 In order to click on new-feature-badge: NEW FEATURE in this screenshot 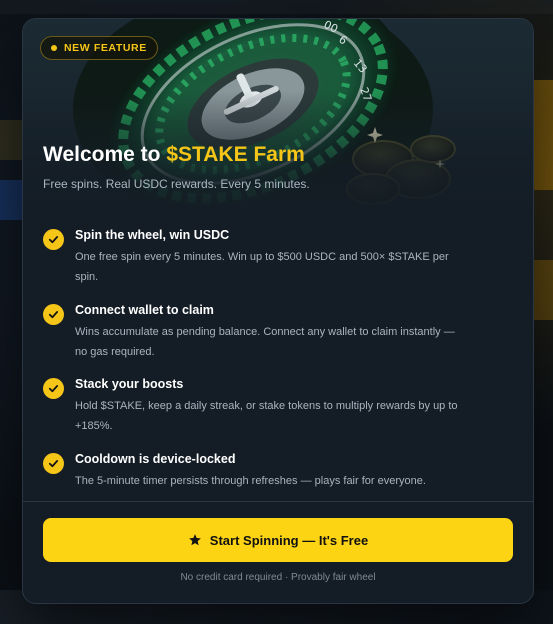, I will do `click(99, 48)`.